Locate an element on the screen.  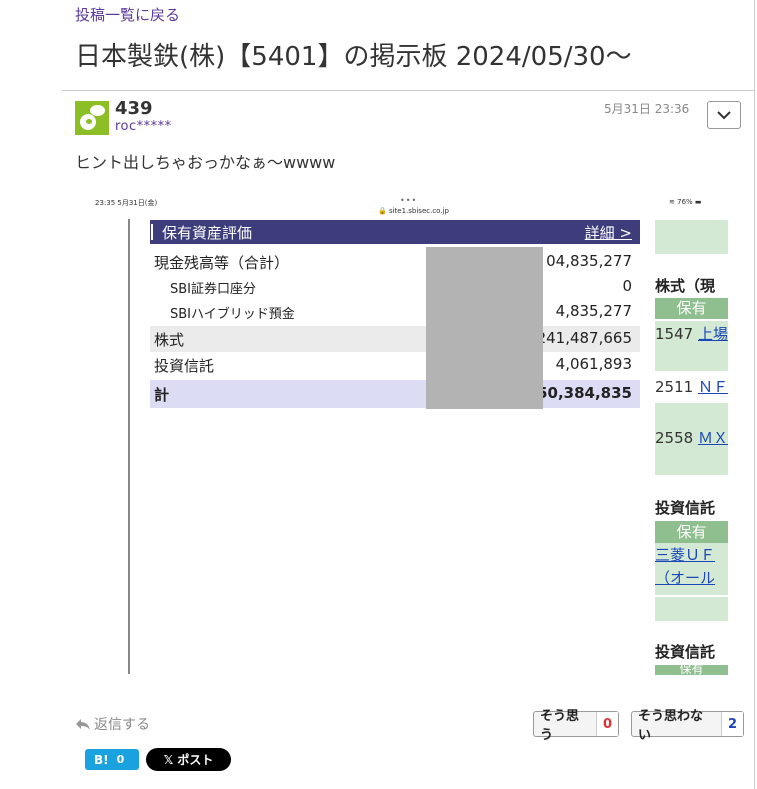
stock-code: 2511 is located at coordinates (674, 387).